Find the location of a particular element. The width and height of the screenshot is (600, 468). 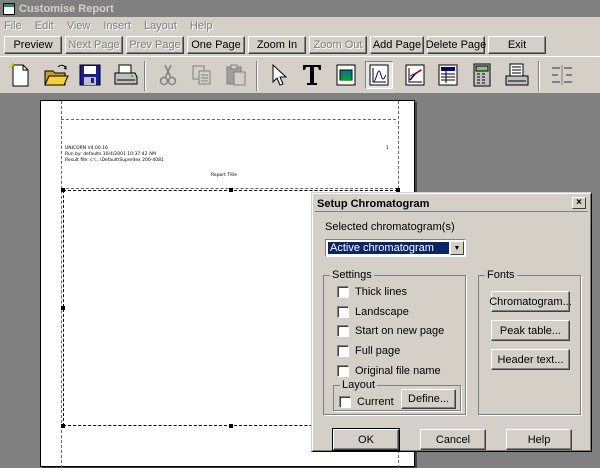

header-page-number: 1 is located at coordinates (387, 148).